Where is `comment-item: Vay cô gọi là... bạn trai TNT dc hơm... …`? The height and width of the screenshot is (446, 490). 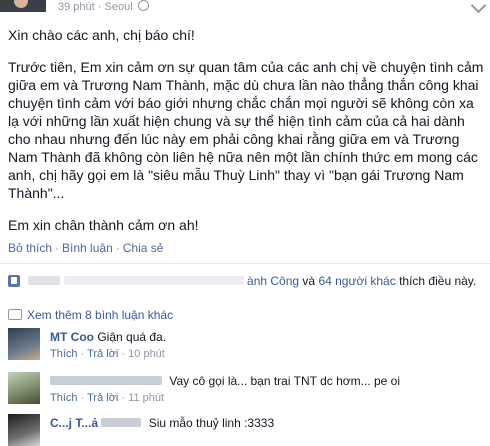
comment-item: Vay cô gọi là... bạn trai TNT dc hơm... … is located at coordinates (249, 390).